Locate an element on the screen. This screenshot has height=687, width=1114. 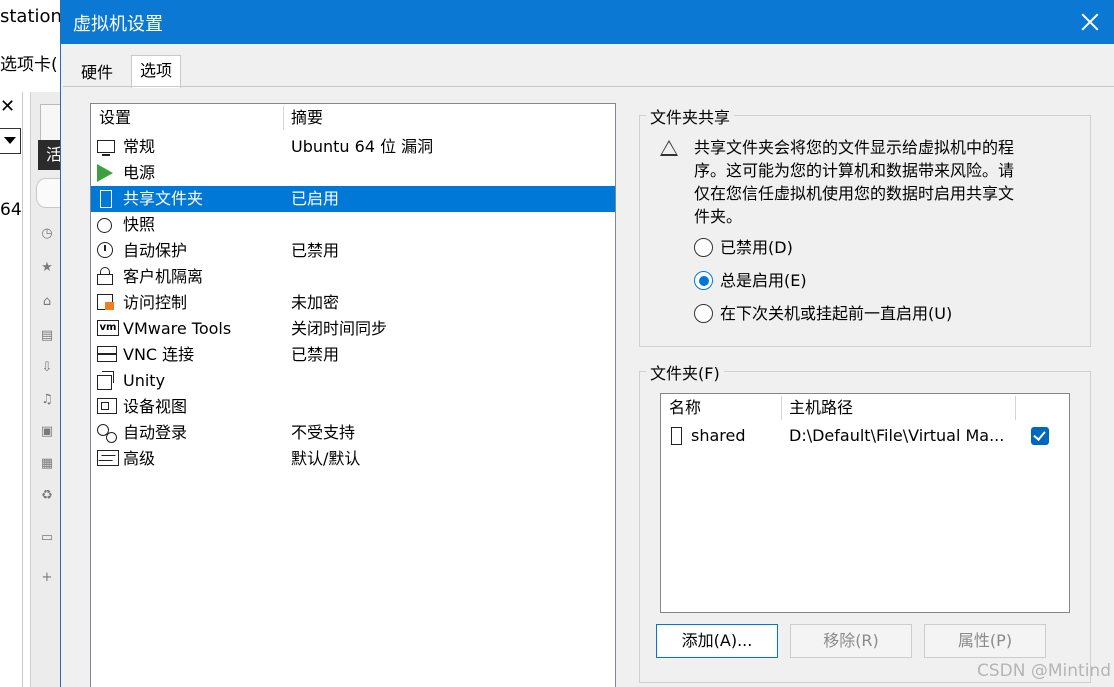
settings-item-label: 常规 is located at coordinates (139, 146).